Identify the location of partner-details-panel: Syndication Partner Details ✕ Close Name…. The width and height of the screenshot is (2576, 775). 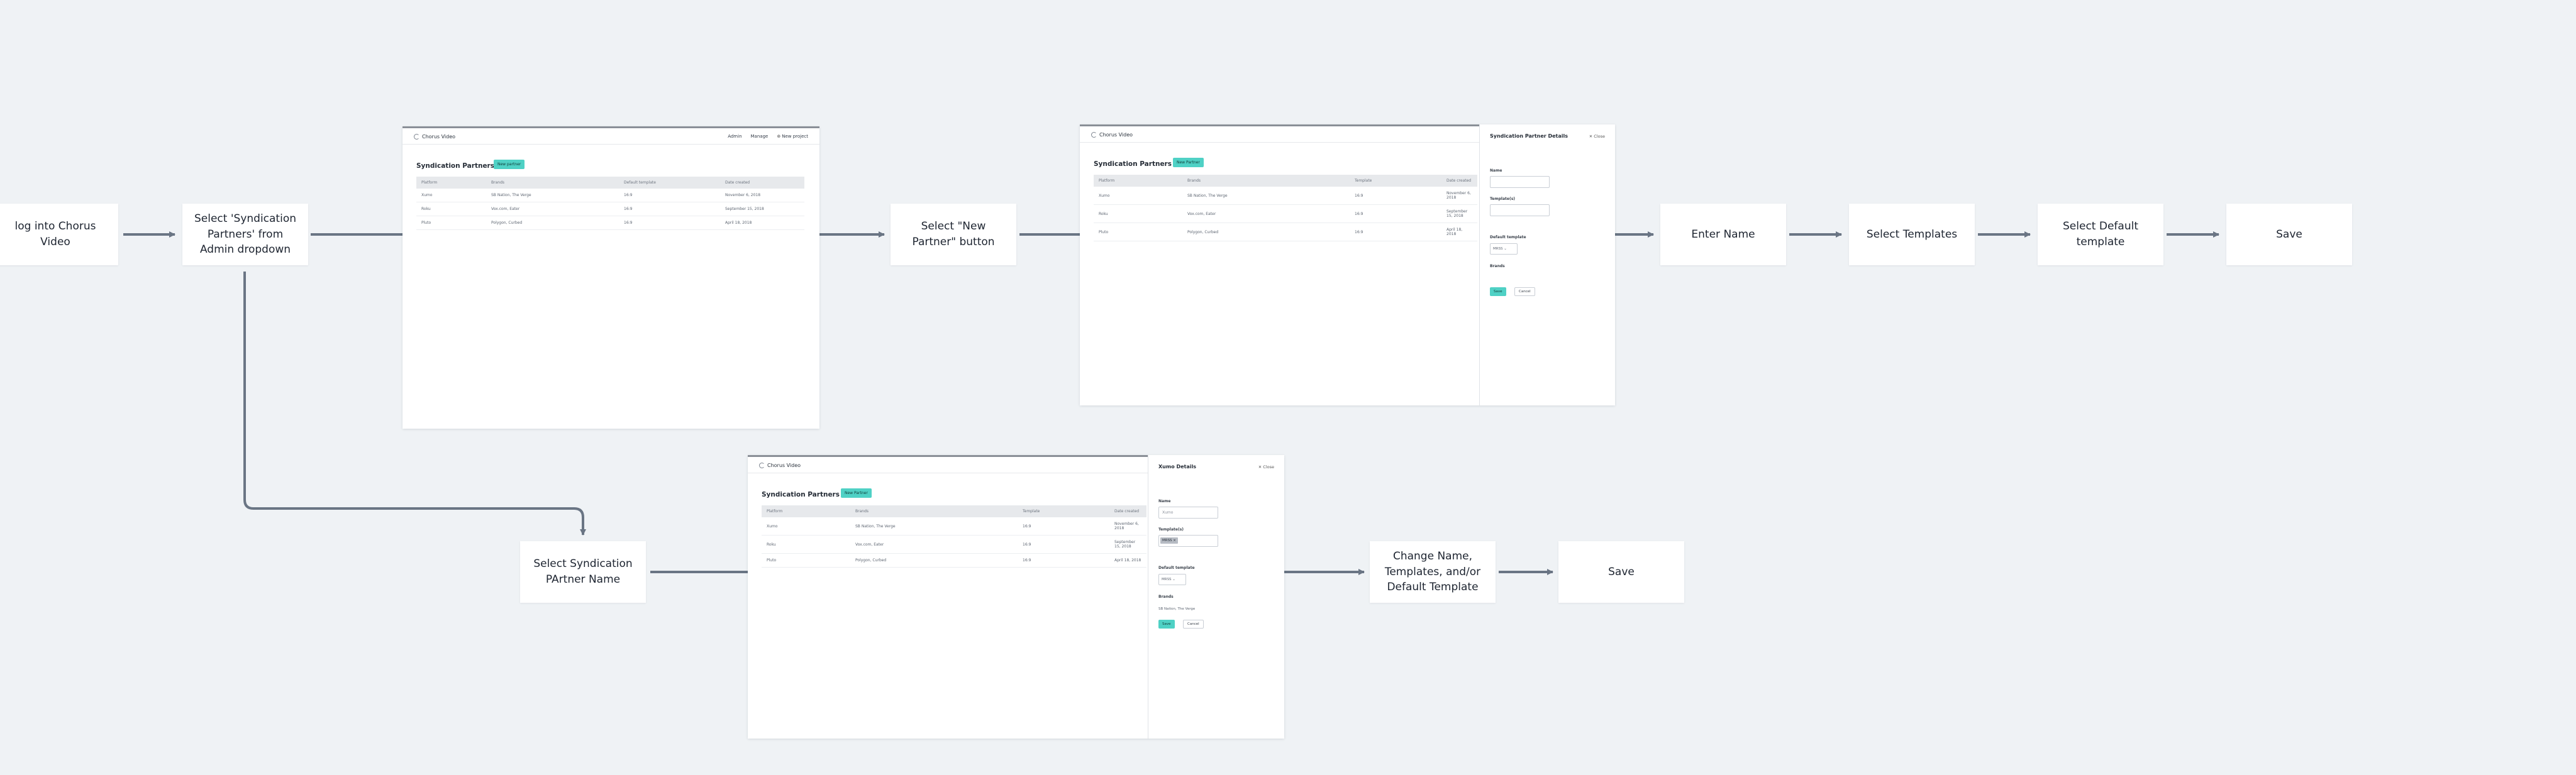
(1547, 264).